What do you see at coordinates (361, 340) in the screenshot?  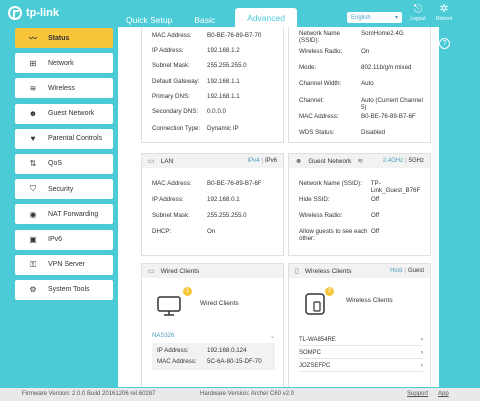 I see `wireless-device-item: TL-WA854RE ›` at bounding box center [361, 340].